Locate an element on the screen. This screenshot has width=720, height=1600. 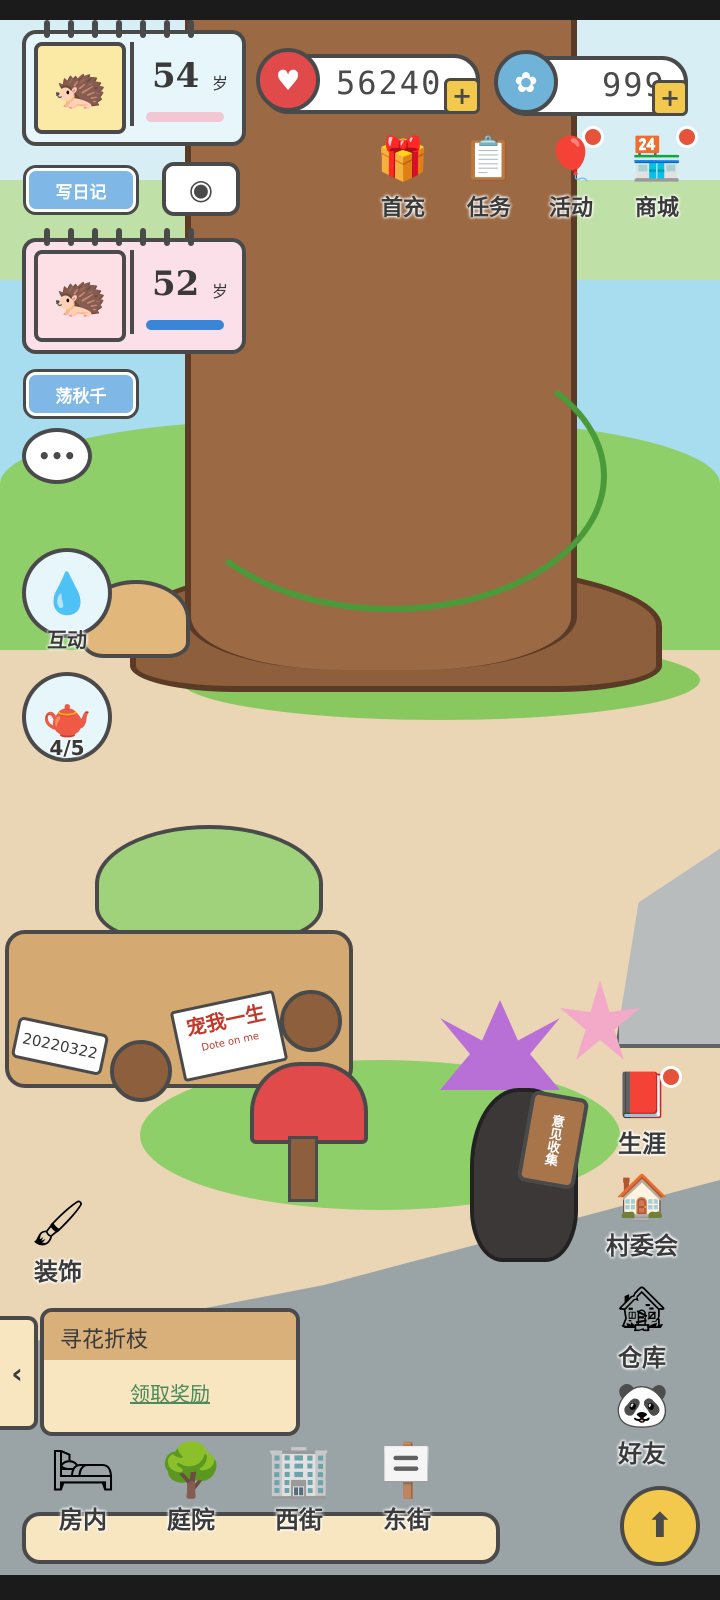
career-notification-dot is located at coordinates (671, 1077).